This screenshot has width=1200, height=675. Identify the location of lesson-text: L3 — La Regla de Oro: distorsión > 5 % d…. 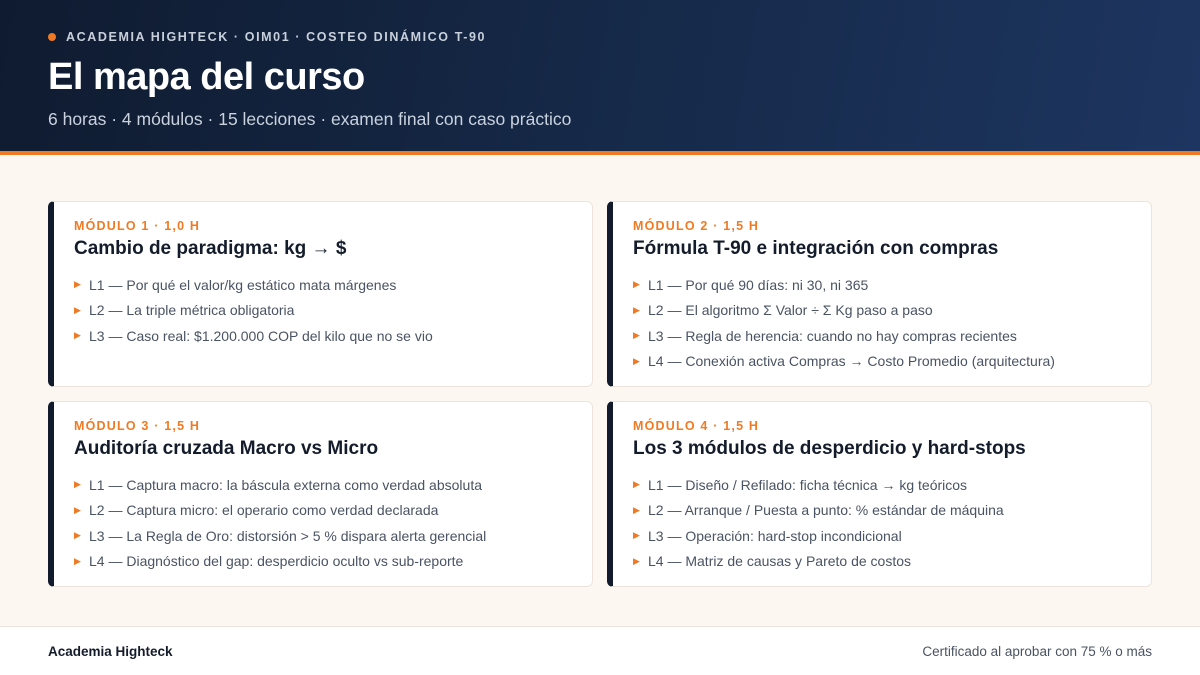
(288, 535).